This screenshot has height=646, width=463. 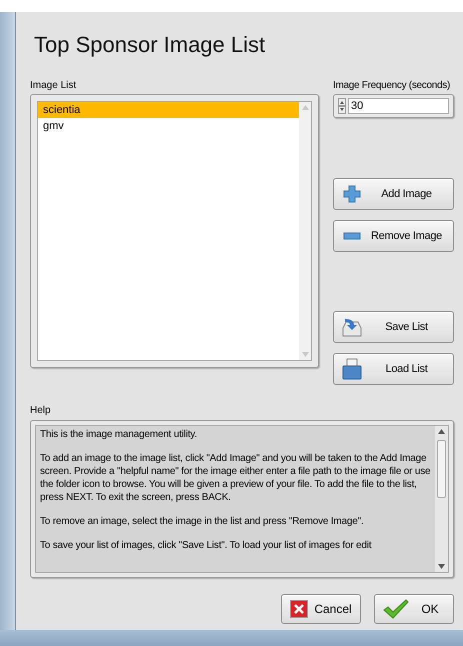 What do you see at coordinates (352, 369) in the screenshot?
I see `printer-icon` at bounding box center [352, 369].